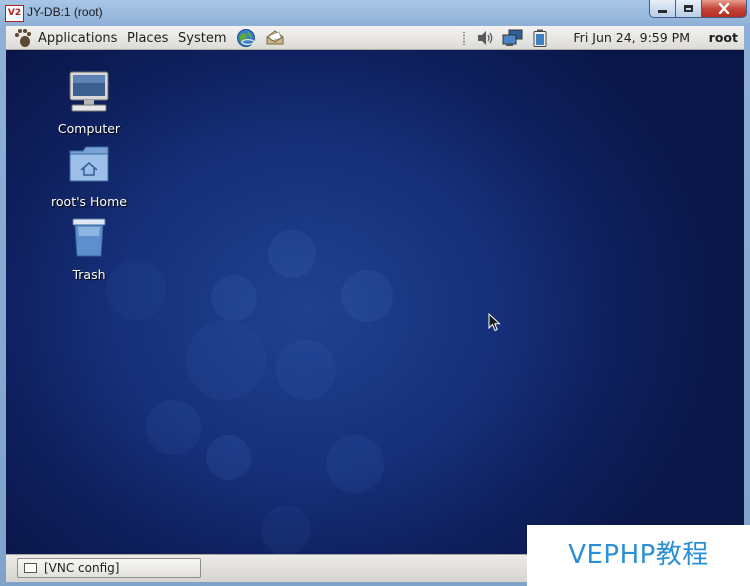  Describe the element at coordinates (23, 38) in the screenshot. I see `gnome-foot-icon` at that location.